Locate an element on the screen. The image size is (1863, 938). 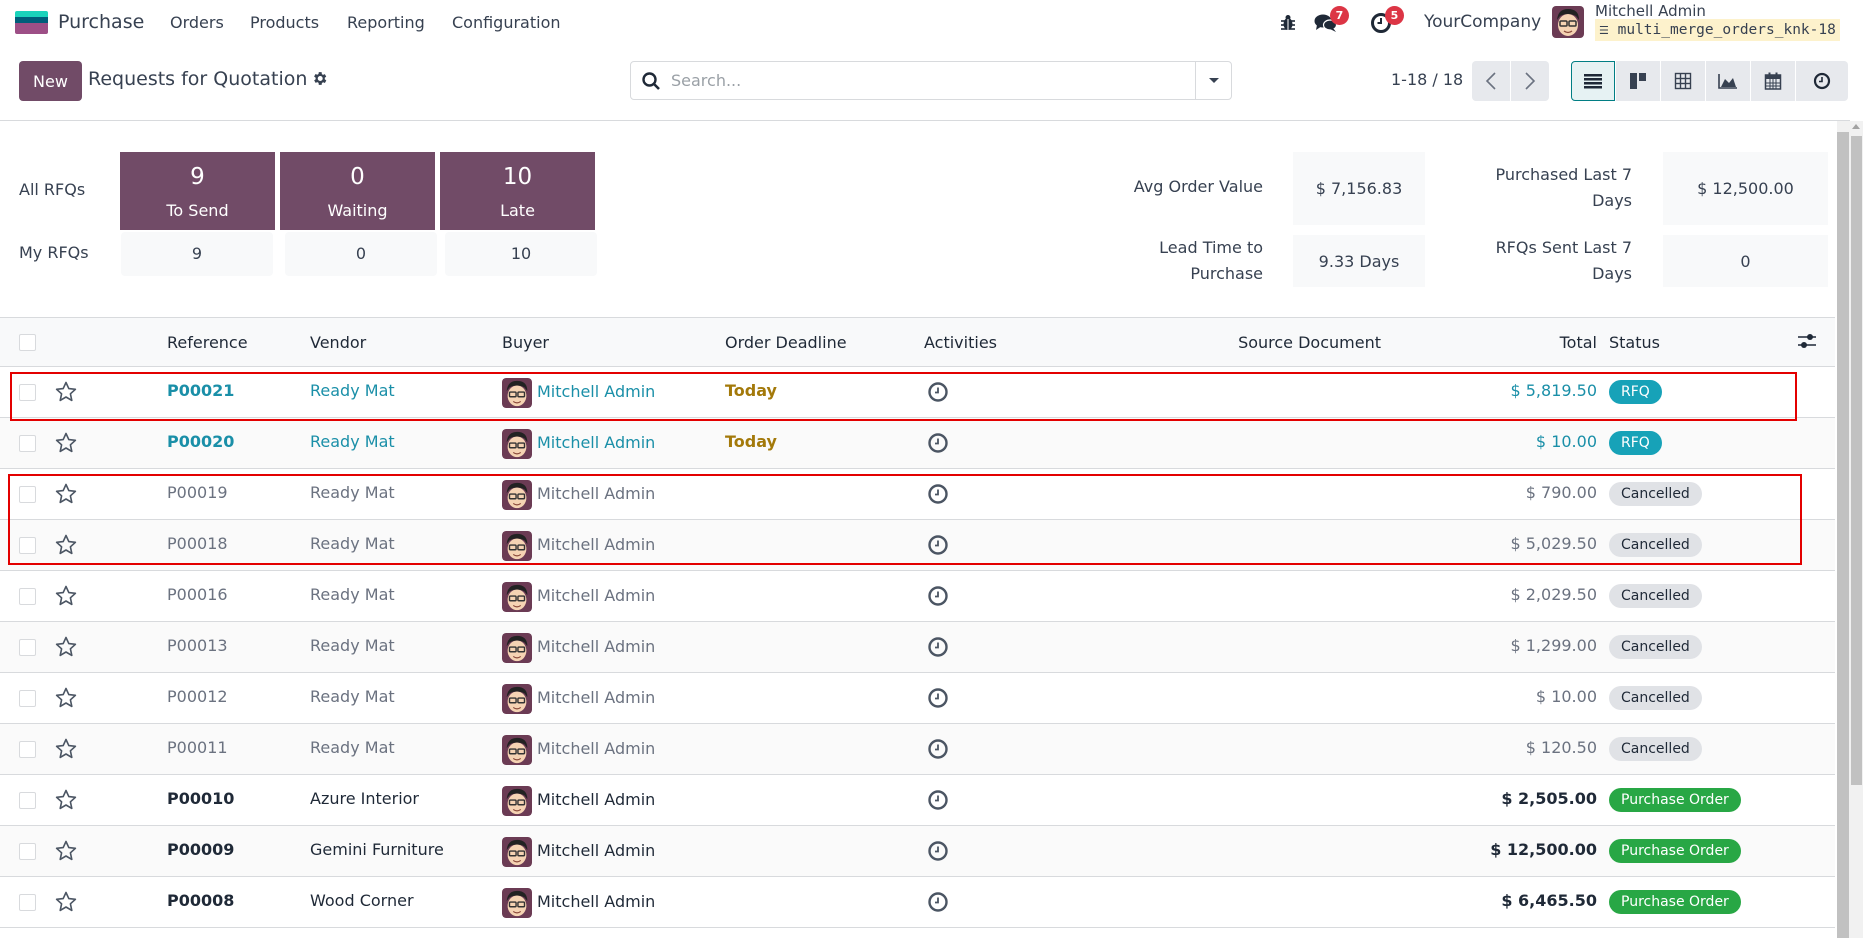
menu-configuration: Configuration is located at coordinates (506, 22).